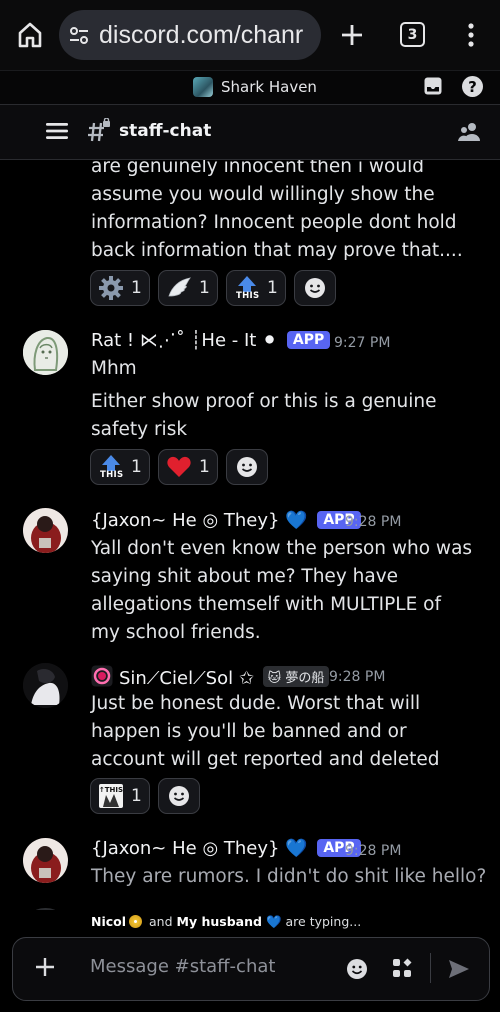 This screenshot has width=500, height=1012. What do you see at coordinates (249, 731) in the screenshot?
I see `message-text: happen is you'll be banned and or` at bounding box center [249, 731].